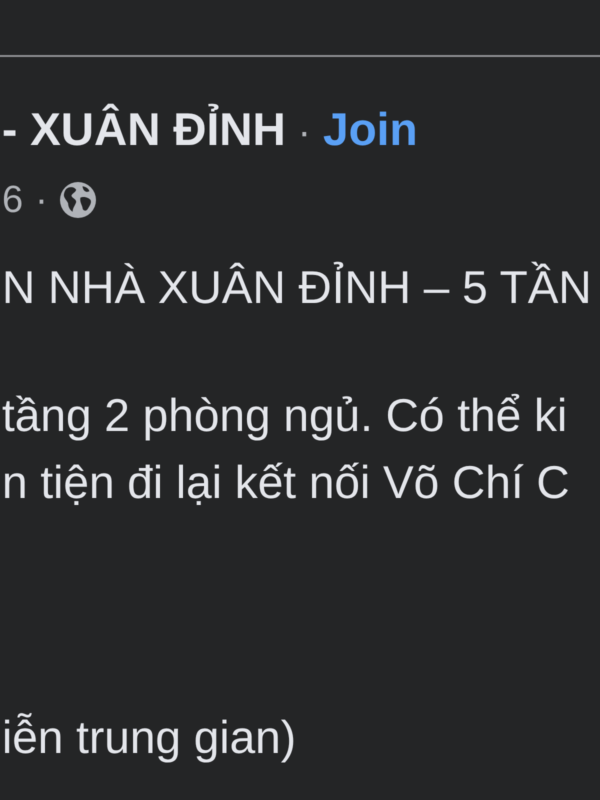  Describe the element at coordinates (286, 482) in the screenshot. I see `post-text: n tiện đi lại kết nối Võ Chí C` at that location.